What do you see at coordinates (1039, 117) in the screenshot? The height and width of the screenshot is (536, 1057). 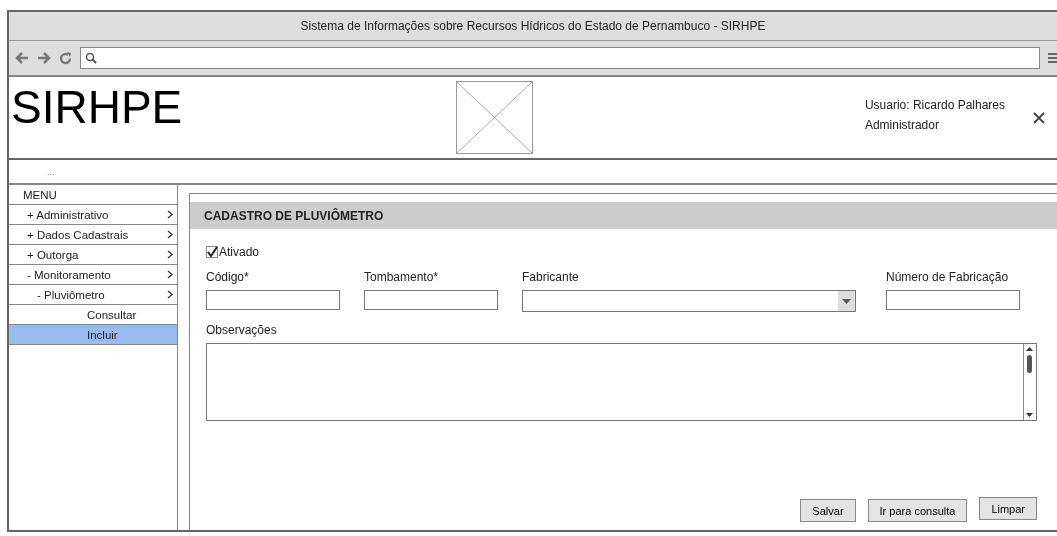 I see `close-icon` at bounding box center [1039, 117].